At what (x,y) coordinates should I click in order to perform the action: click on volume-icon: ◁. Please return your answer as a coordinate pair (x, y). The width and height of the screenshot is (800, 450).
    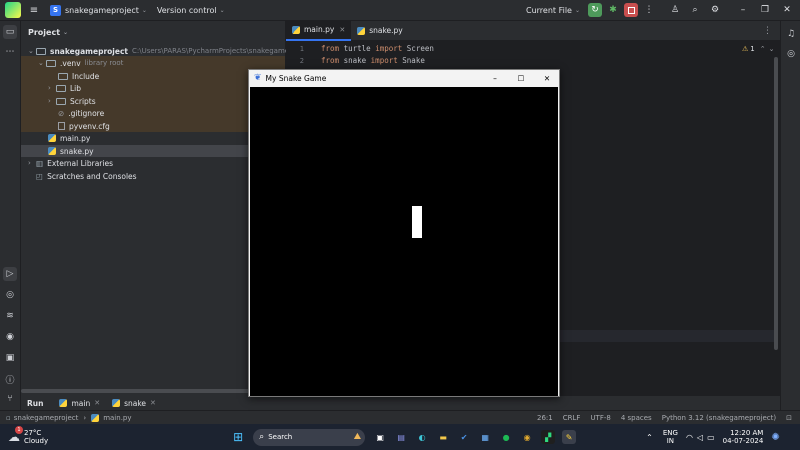
    Looking at the image, I should click on (700, 437).